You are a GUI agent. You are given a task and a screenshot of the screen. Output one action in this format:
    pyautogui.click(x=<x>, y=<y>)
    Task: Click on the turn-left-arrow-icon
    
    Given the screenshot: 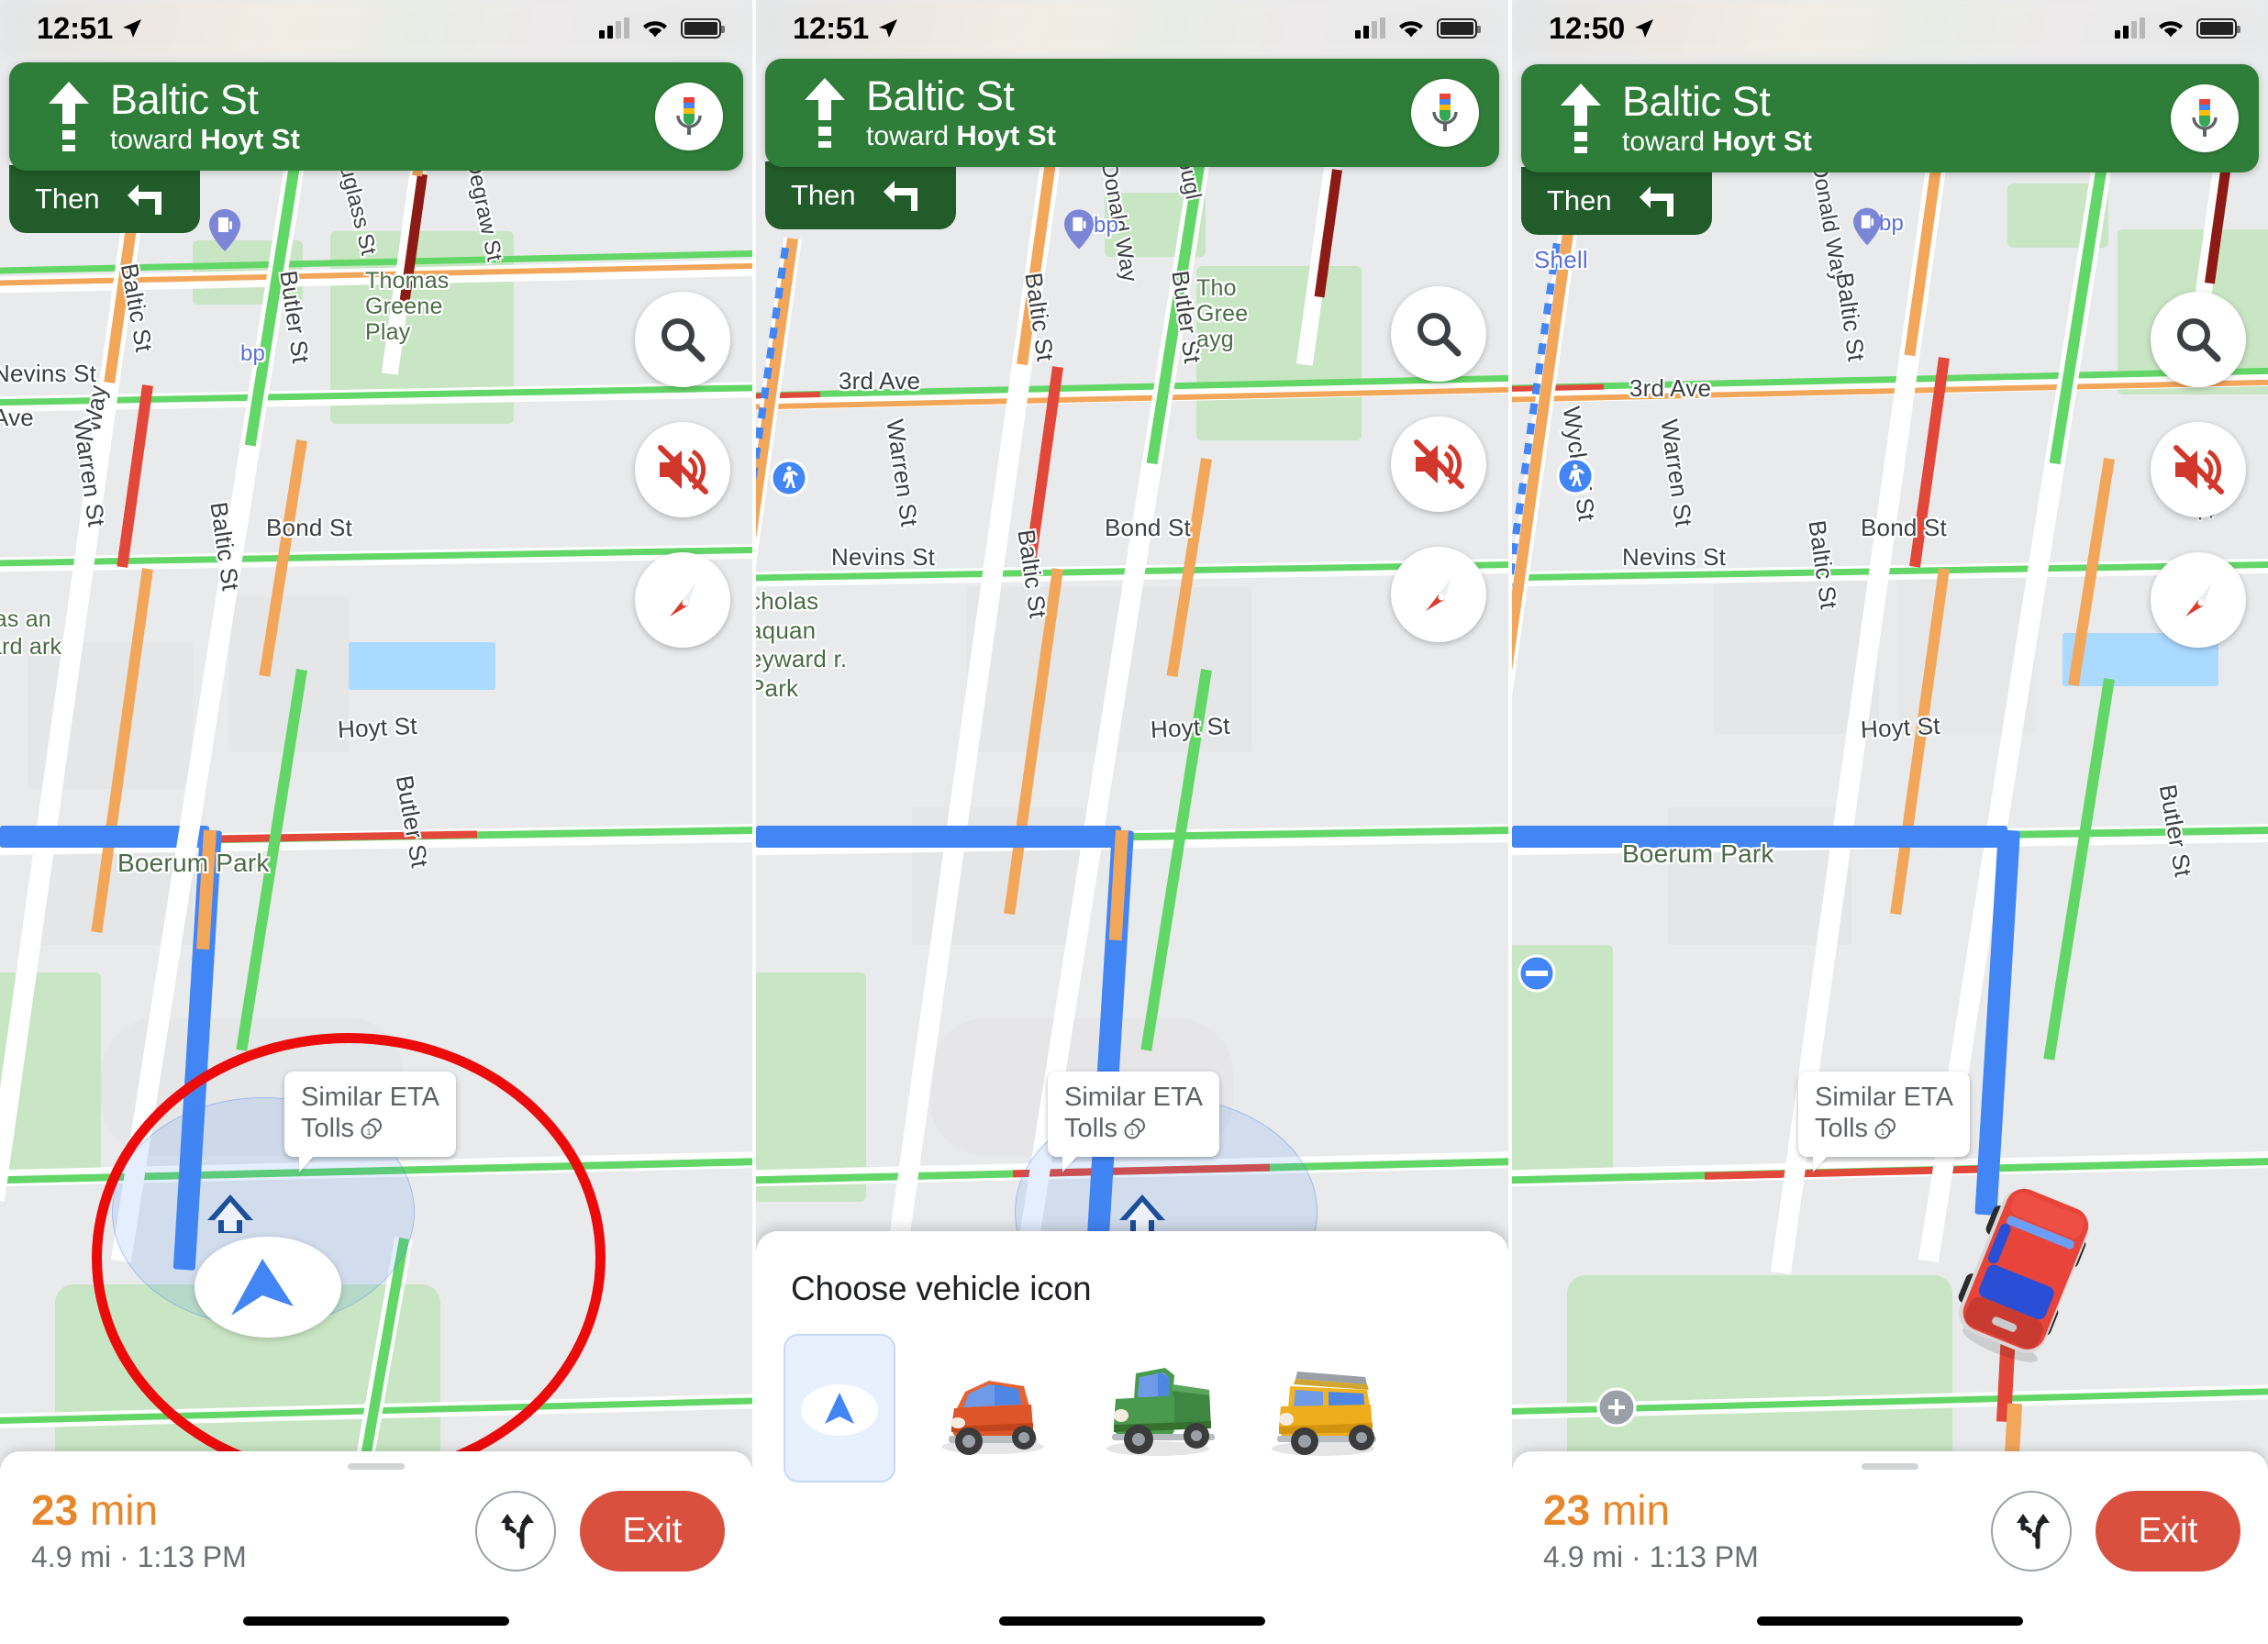 What is the action you would take?
    pyautogui.click(x=1656, y=201)
    